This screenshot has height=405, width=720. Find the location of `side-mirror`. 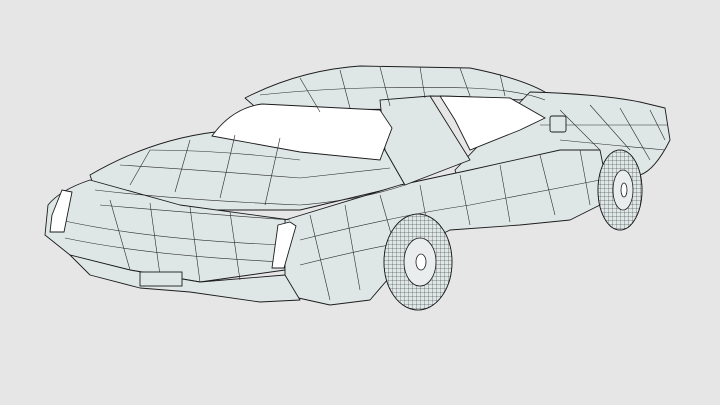

side-mirror is located at coordinates (558, 124).